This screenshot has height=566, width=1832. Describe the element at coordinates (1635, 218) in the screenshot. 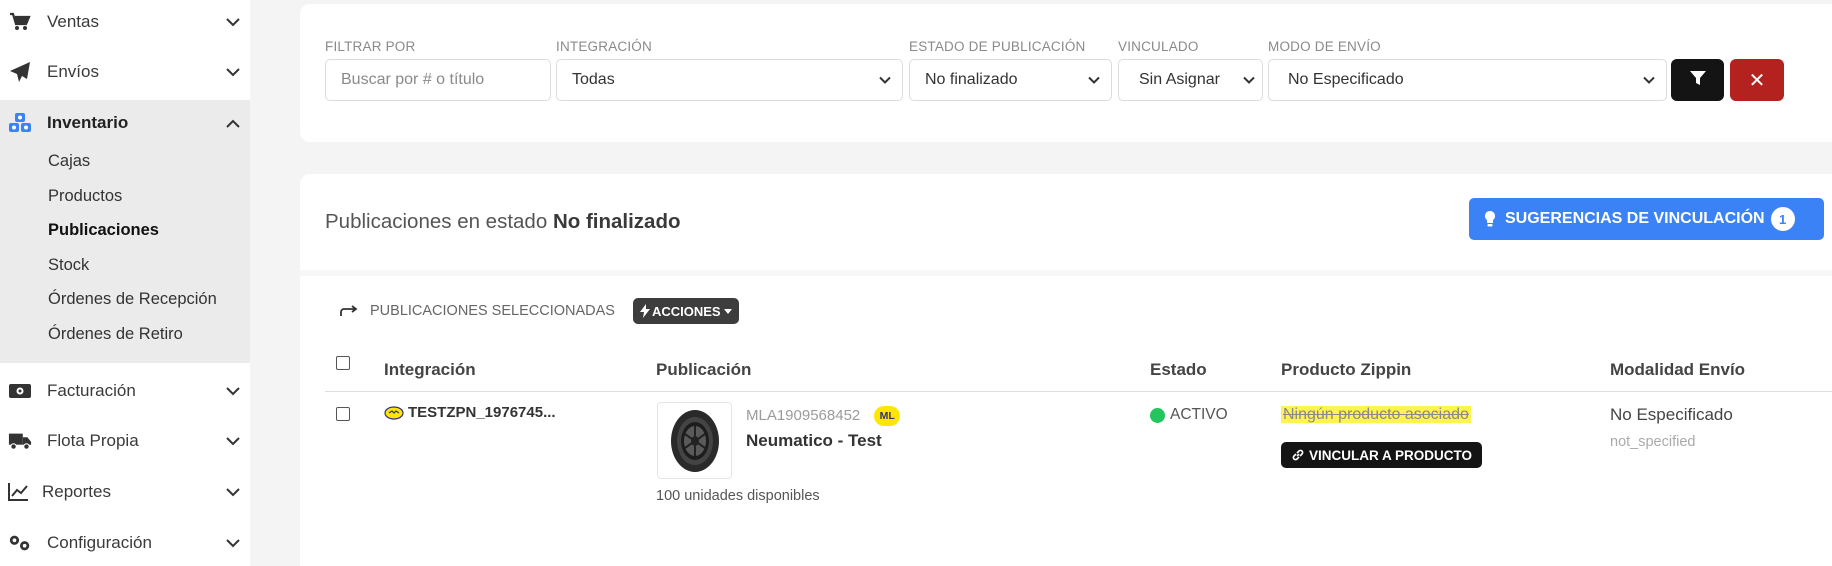

I see `suggestions-label: SUGERENCIAS DE VINCULACIÓN` at that location.